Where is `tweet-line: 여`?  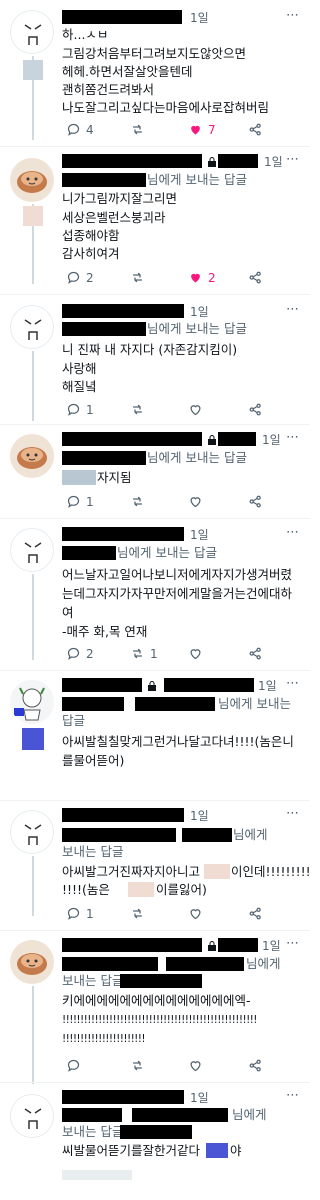
tweet-line: 여 is located at coordinates (68, 612).